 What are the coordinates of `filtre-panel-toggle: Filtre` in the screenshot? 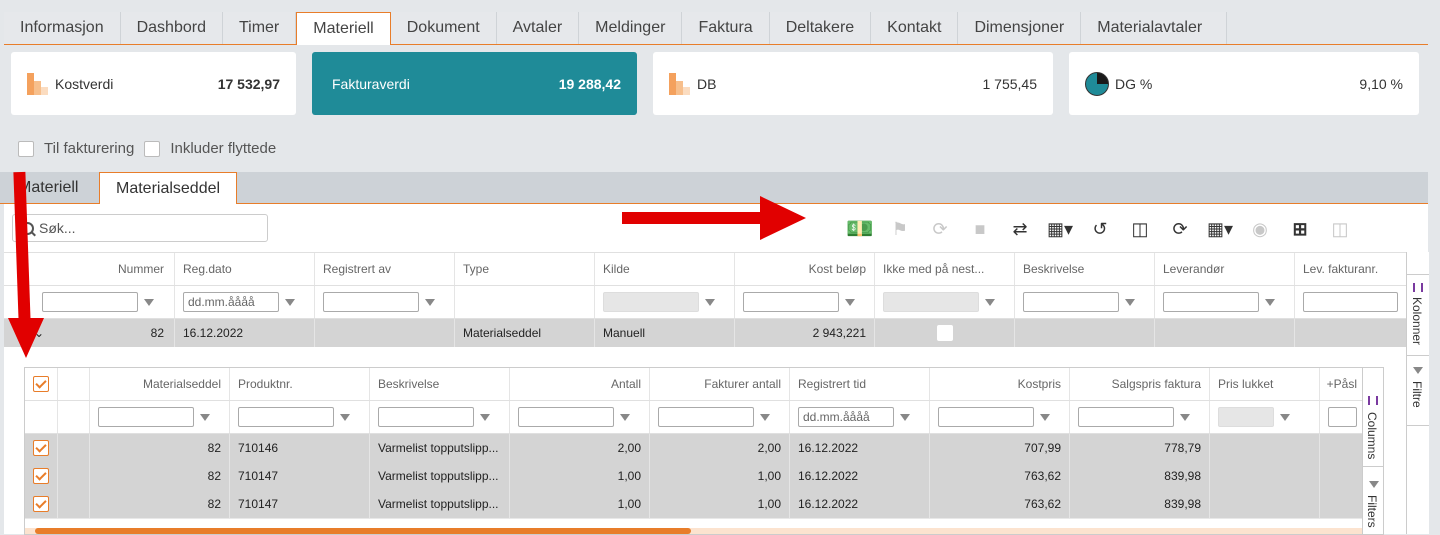 It's located at (1418, 390).